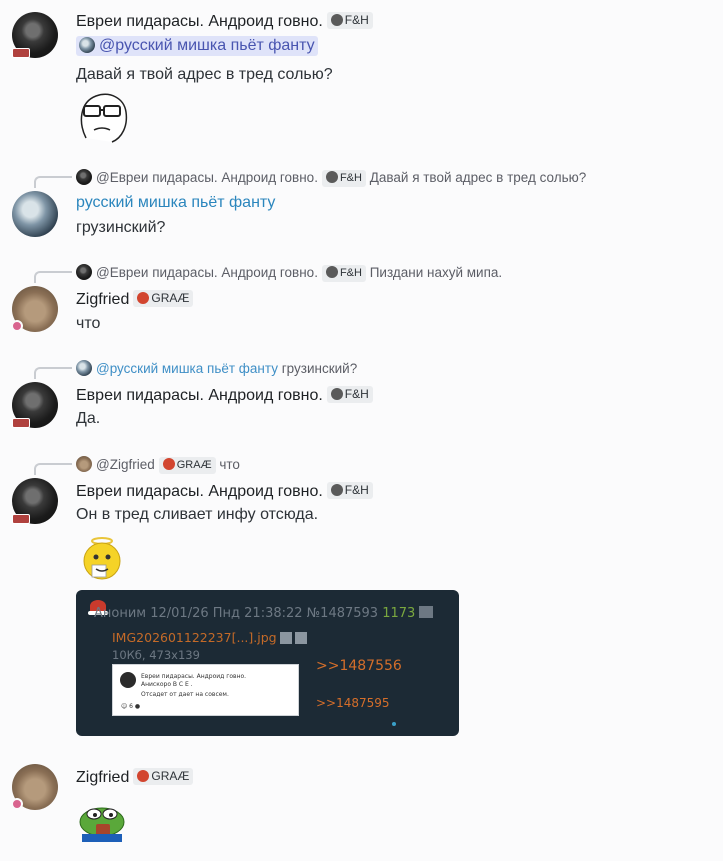 This screenshot has height=861, width=723. Describe the element at coordinates (300, 638) in the screenshot. I see `download-icon` at that location.